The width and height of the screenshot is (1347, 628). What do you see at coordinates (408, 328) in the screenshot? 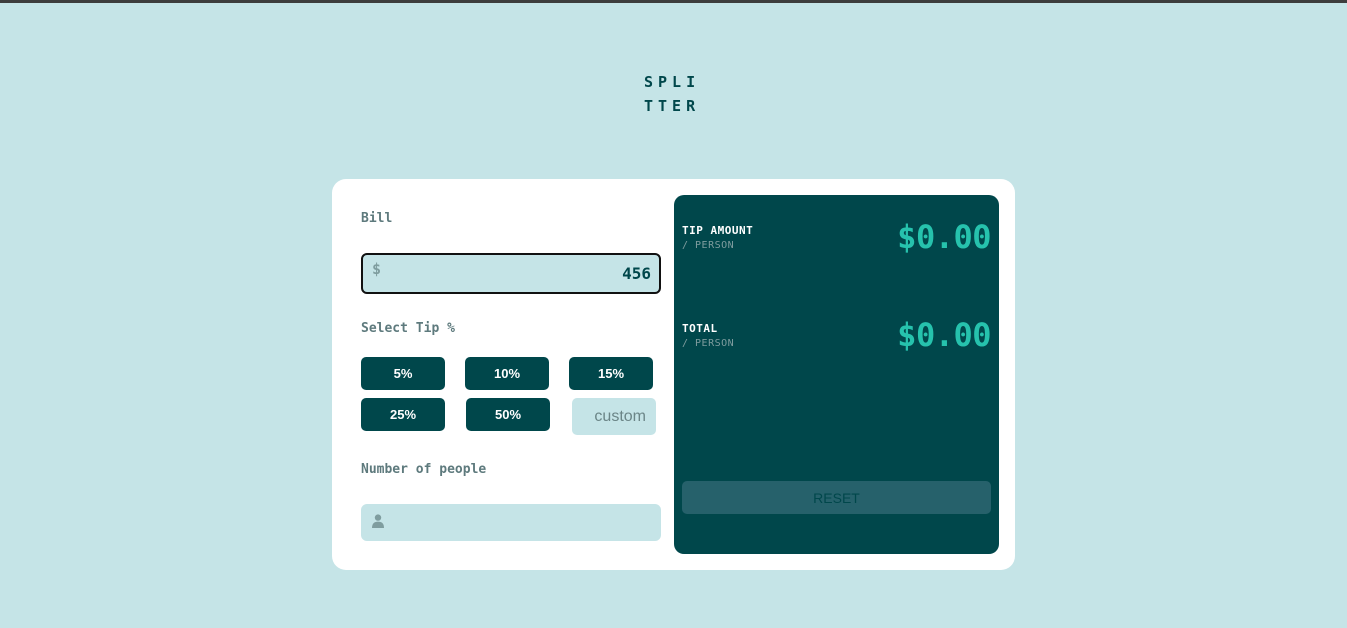
I see `tip-label: Select Tip %` at bounding box center [408, 328].